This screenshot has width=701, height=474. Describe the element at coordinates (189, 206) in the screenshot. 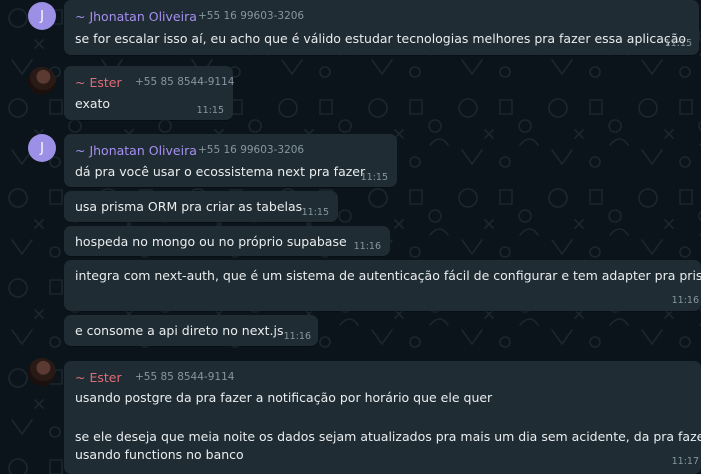

I see `message-text: usa prisma ORM pra criar as tabelas` at that location.